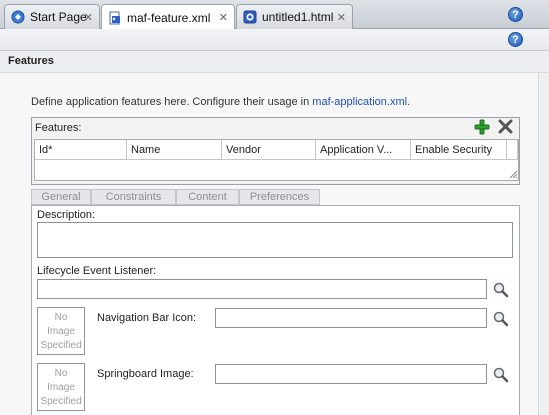 The height and width of the screenshot is (415, 549). What do you see at coordinates (459, 150) in the screenshot?
I see `column-header-enable-security: Enable Security` at bounding box center [459, 150].